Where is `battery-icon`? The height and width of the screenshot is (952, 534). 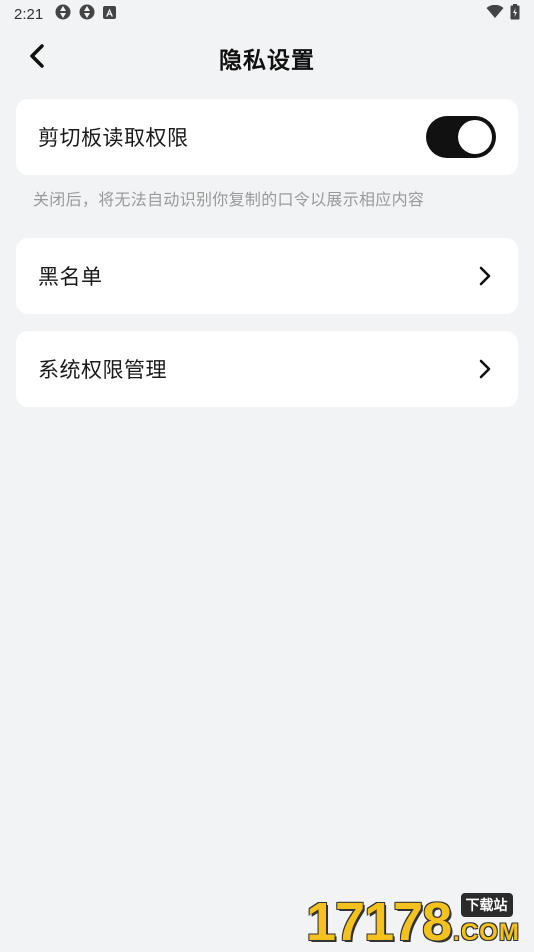 battery-icon is located at coordinates (515, 14).